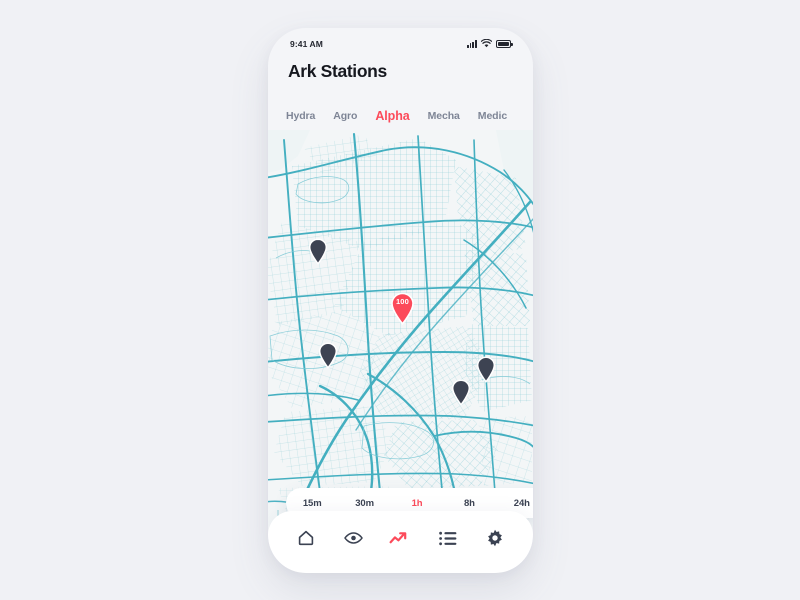 This screenshot has width=800, height=600. I want to click on tab-medic: Medic, so click(492, 116).